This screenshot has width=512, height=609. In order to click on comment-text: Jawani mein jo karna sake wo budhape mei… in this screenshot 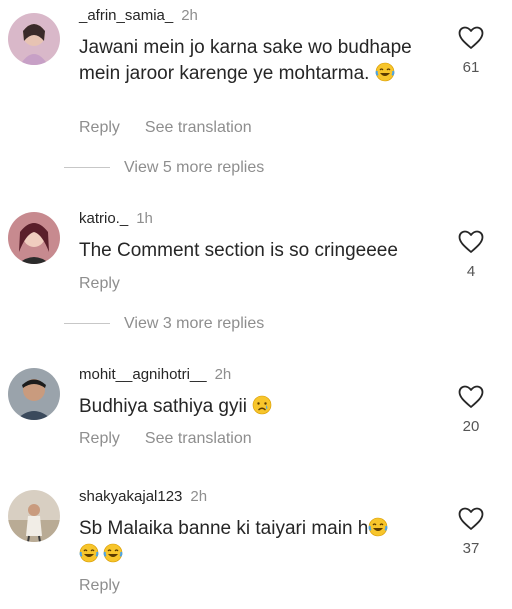, I will do `click(249, 61)`.